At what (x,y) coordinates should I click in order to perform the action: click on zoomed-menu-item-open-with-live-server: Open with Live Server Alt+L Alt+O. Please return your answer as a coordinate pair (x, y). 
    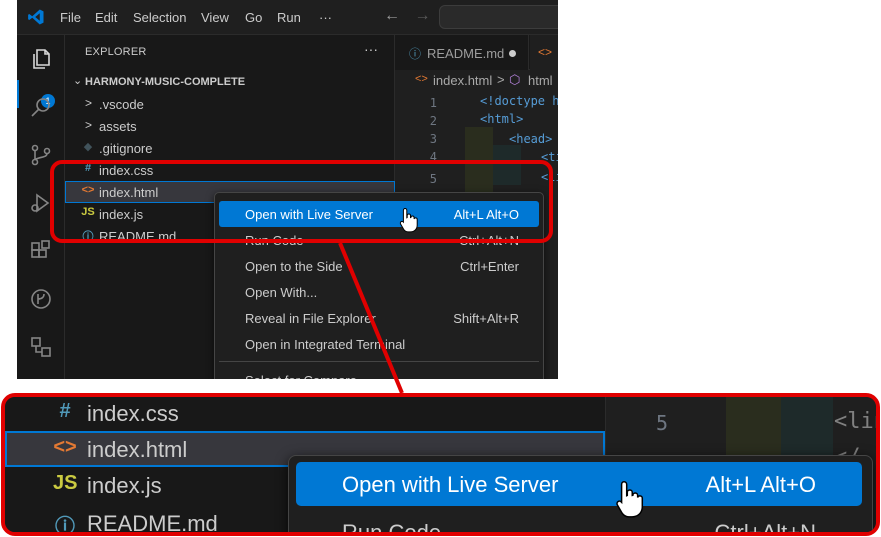
    Looking at the image, I should click on (579, 484).